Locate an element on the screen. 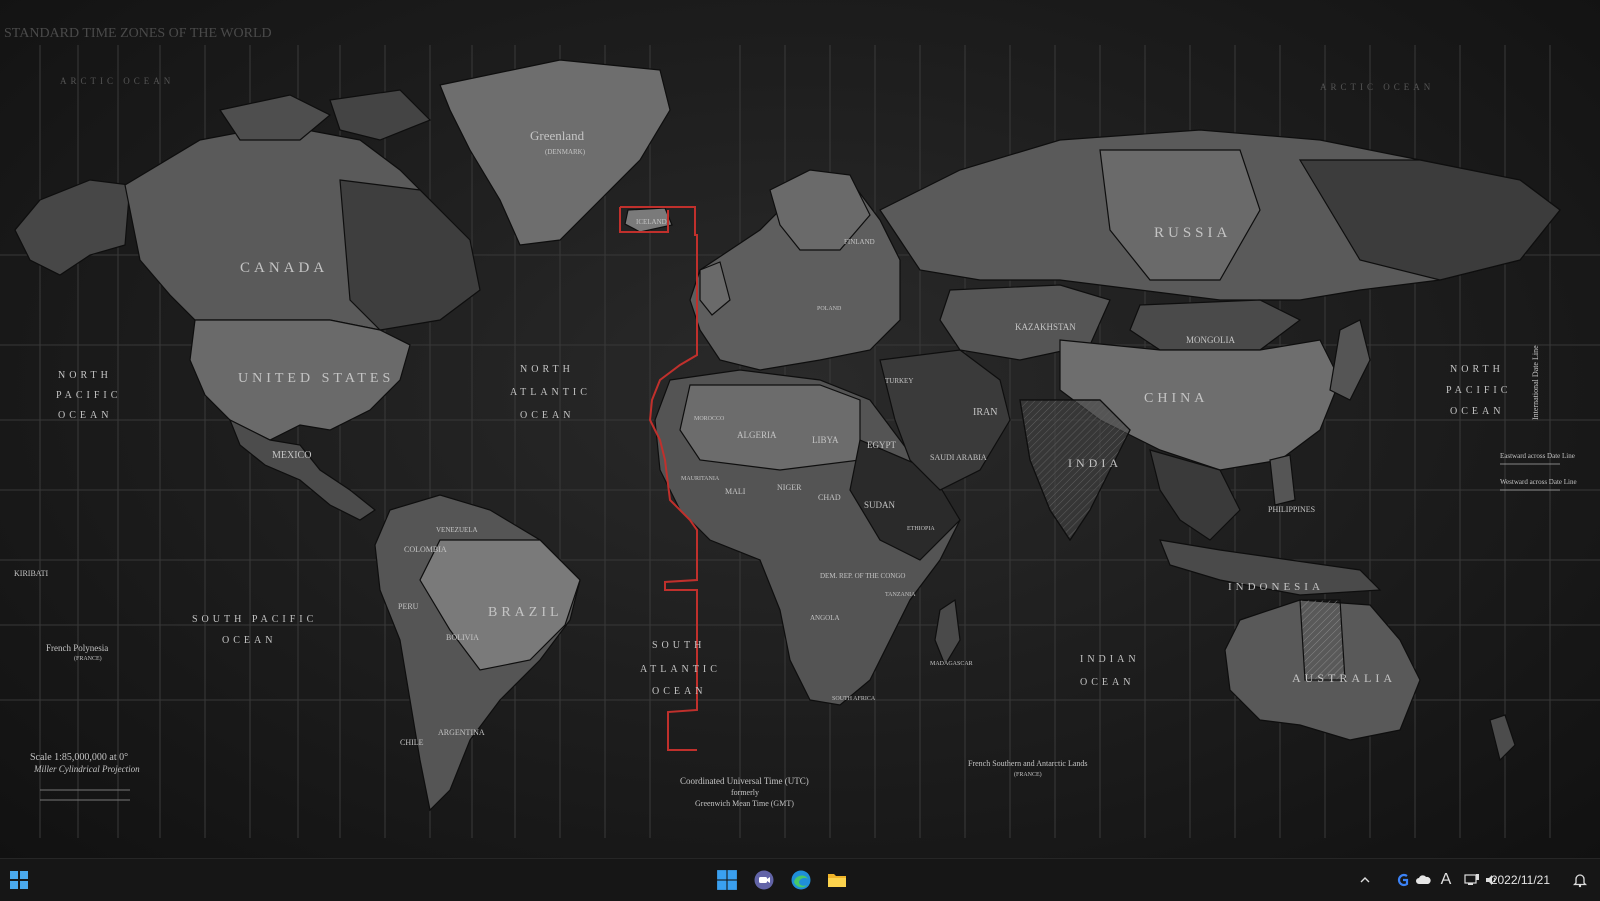 This screenshot has width=1600, height=901. label-finland: FINLAND is located at coordinates (859, 242).